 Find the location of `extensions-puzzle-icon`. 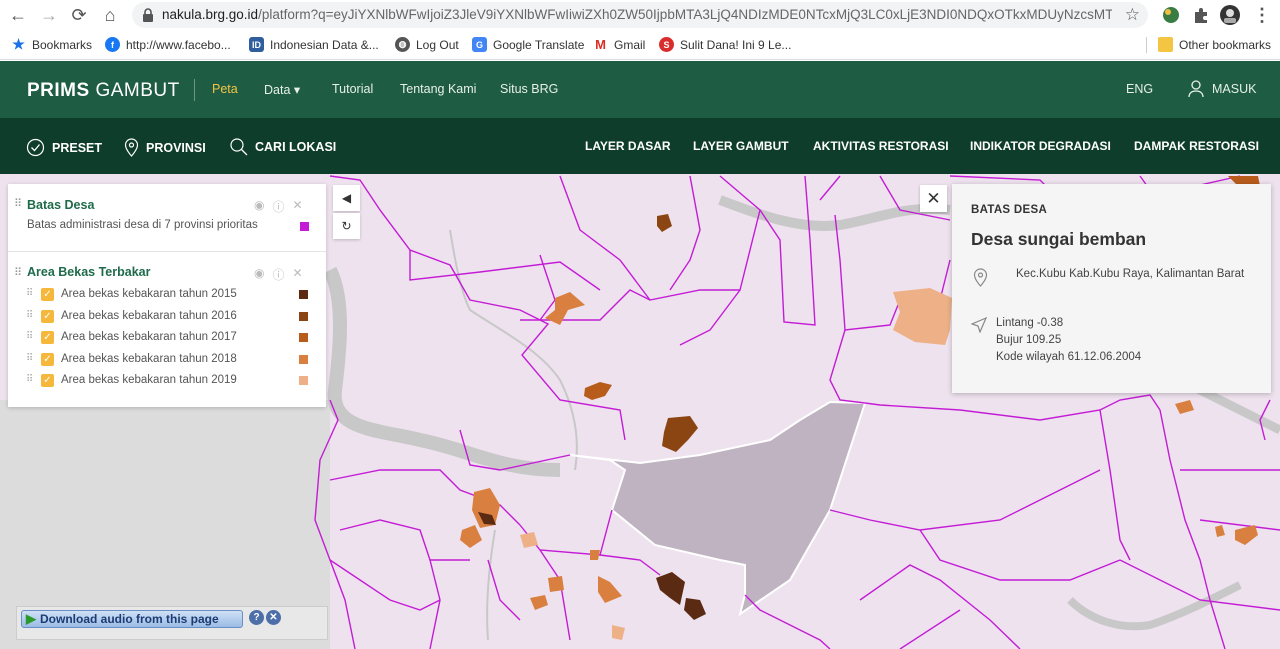

extensions-puzzle-icon is located at coordinates (1201, 15).